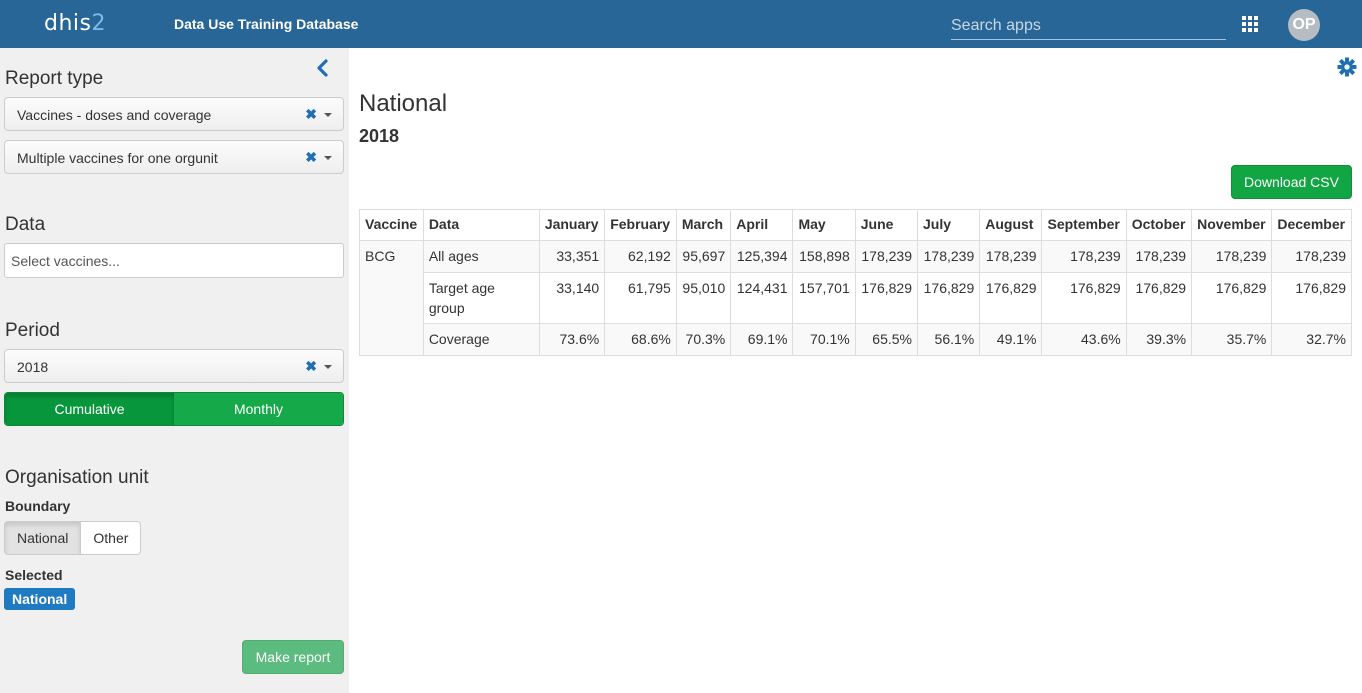  I want to click on column-header: Data, so click(481, 225).